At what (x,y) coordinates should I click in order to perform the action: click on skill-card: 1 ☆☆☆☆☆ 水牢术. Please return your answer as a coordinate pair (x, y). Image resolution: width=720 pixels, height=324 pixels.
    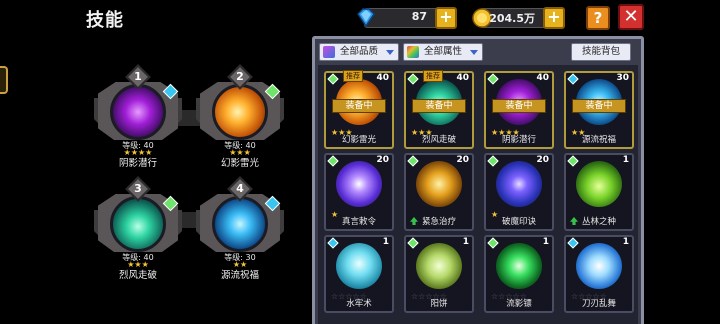
    Looking at the image, I should click on (359, 274).